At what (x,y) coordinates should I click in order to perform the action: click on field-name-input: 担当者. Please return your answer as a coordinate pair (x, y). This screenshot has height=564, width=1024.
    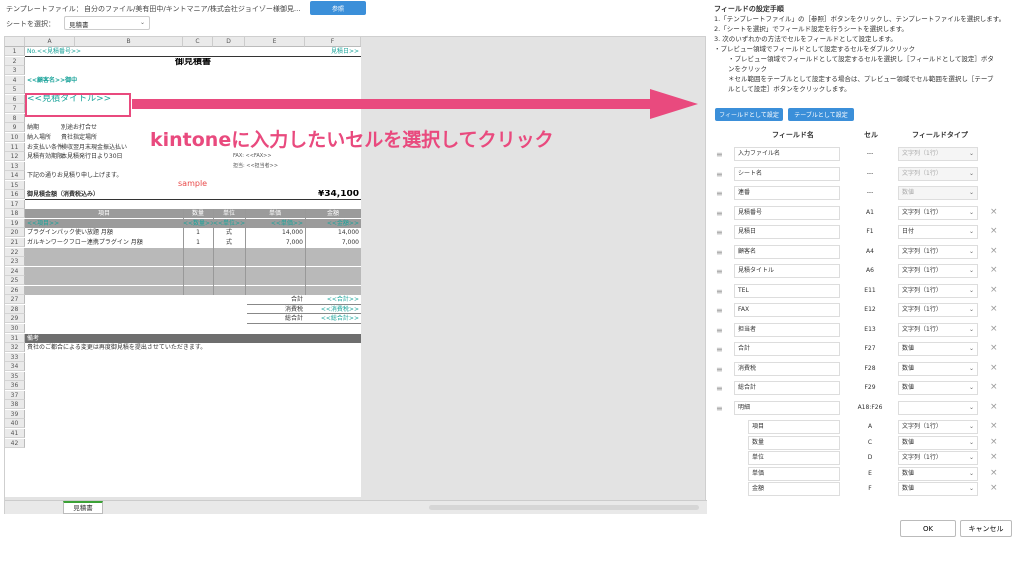
    Looking at the image, I should click on (787, 329).